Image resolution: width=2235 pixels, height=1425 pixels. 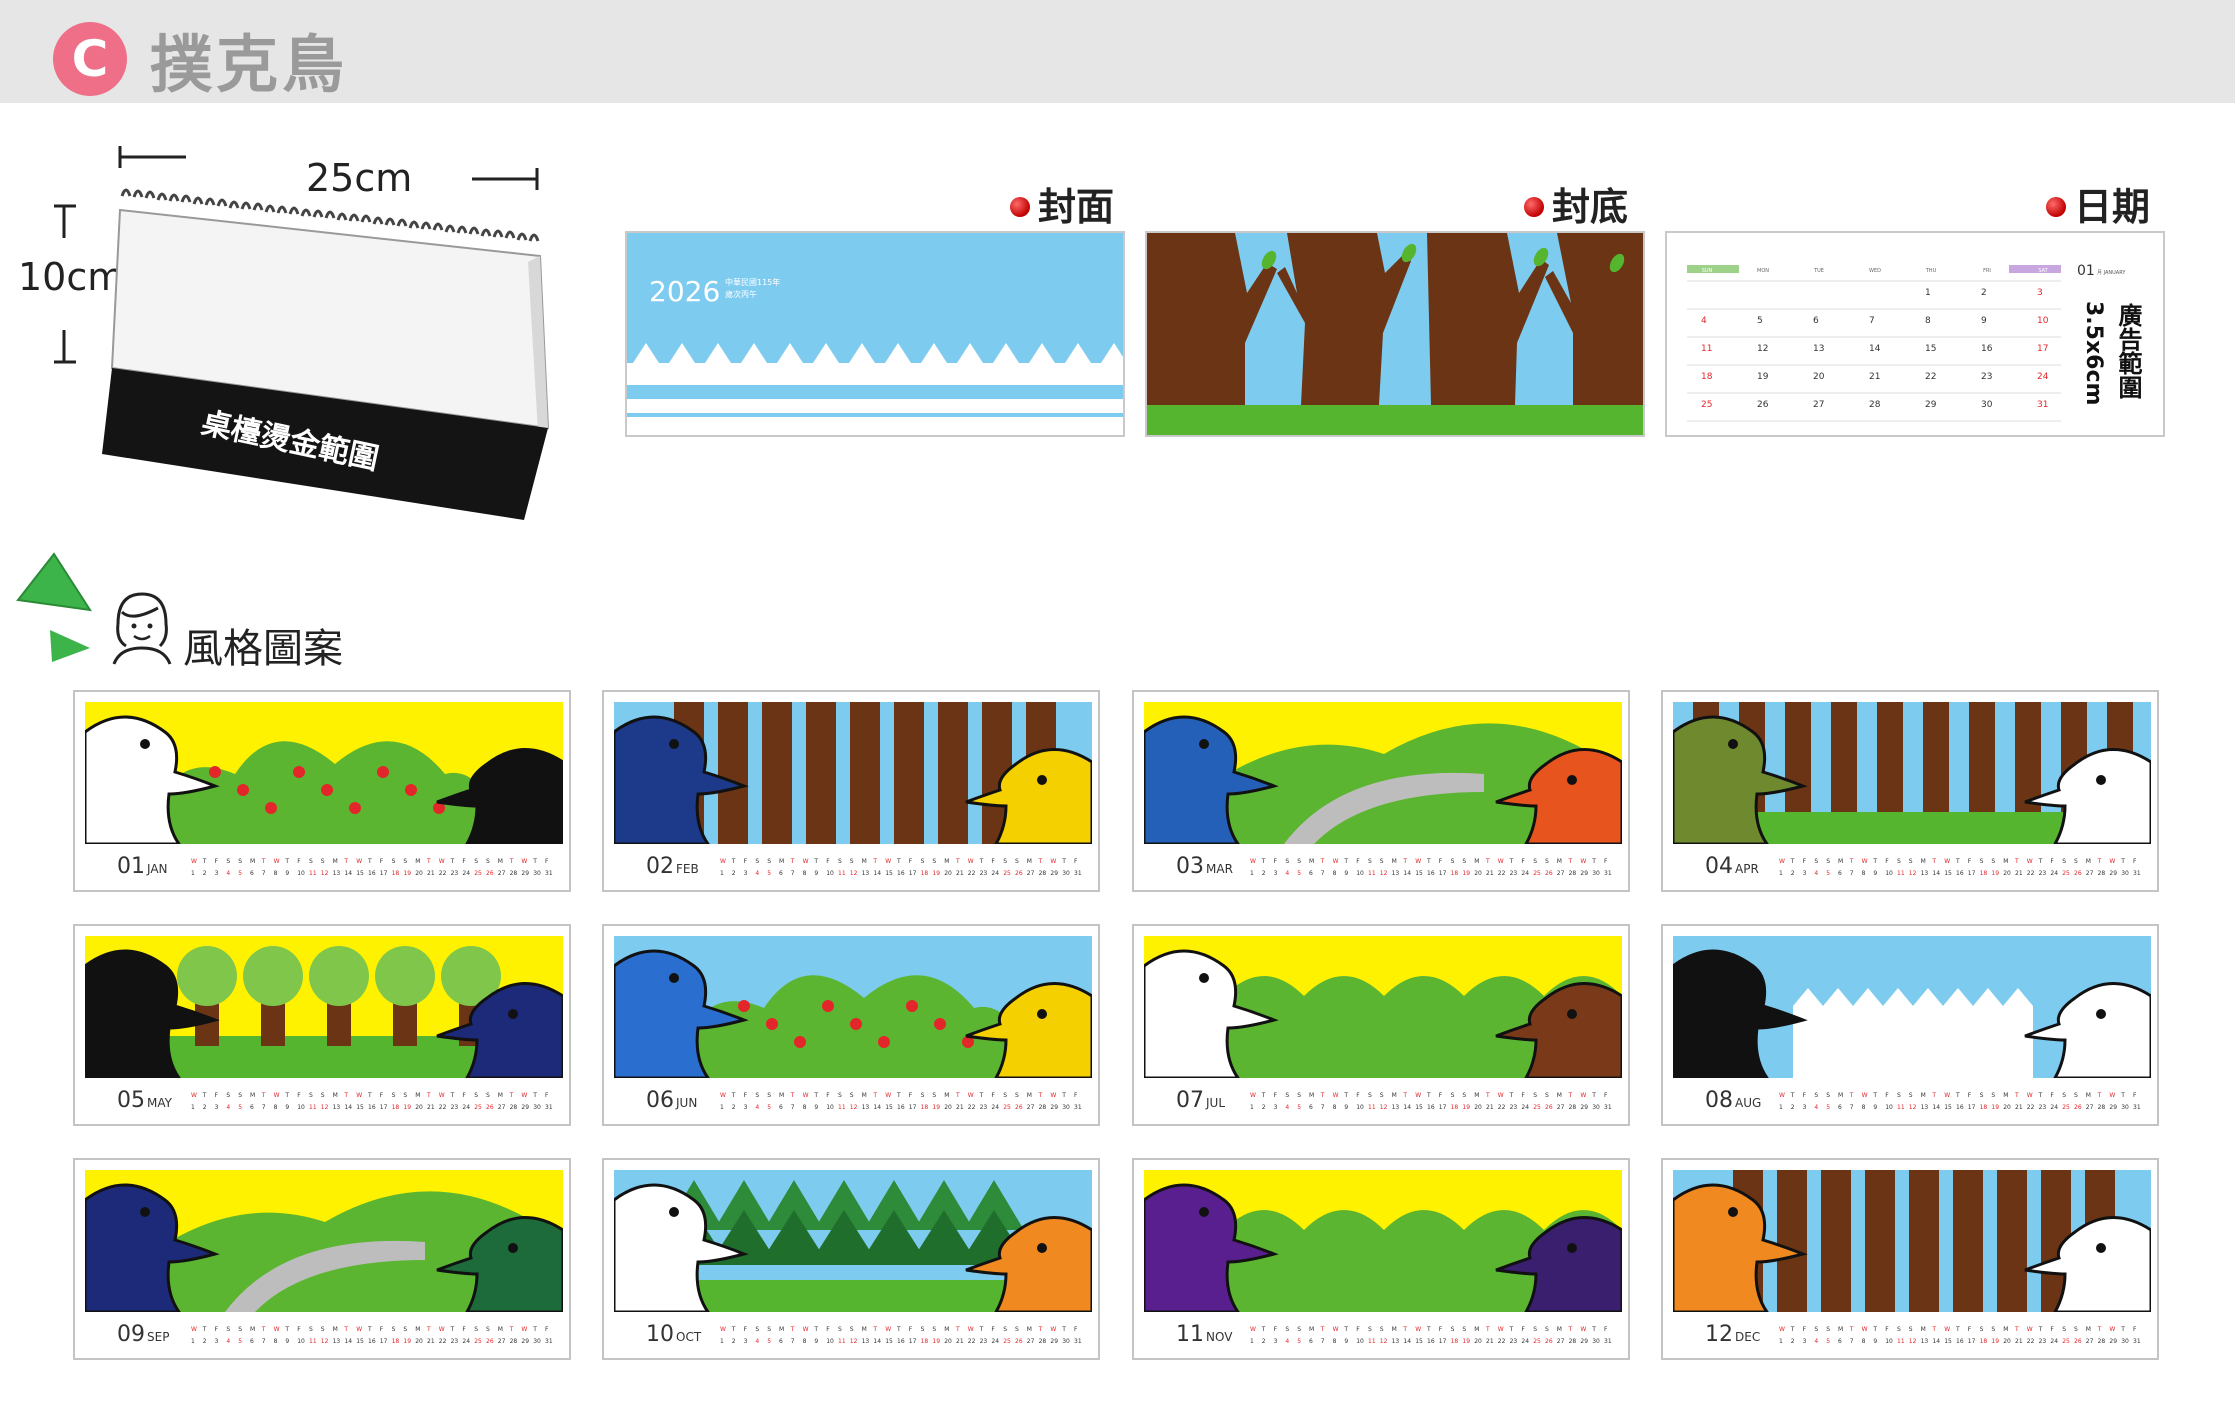 I want to click on month-digits: 10, so click(x=660, y=1334).